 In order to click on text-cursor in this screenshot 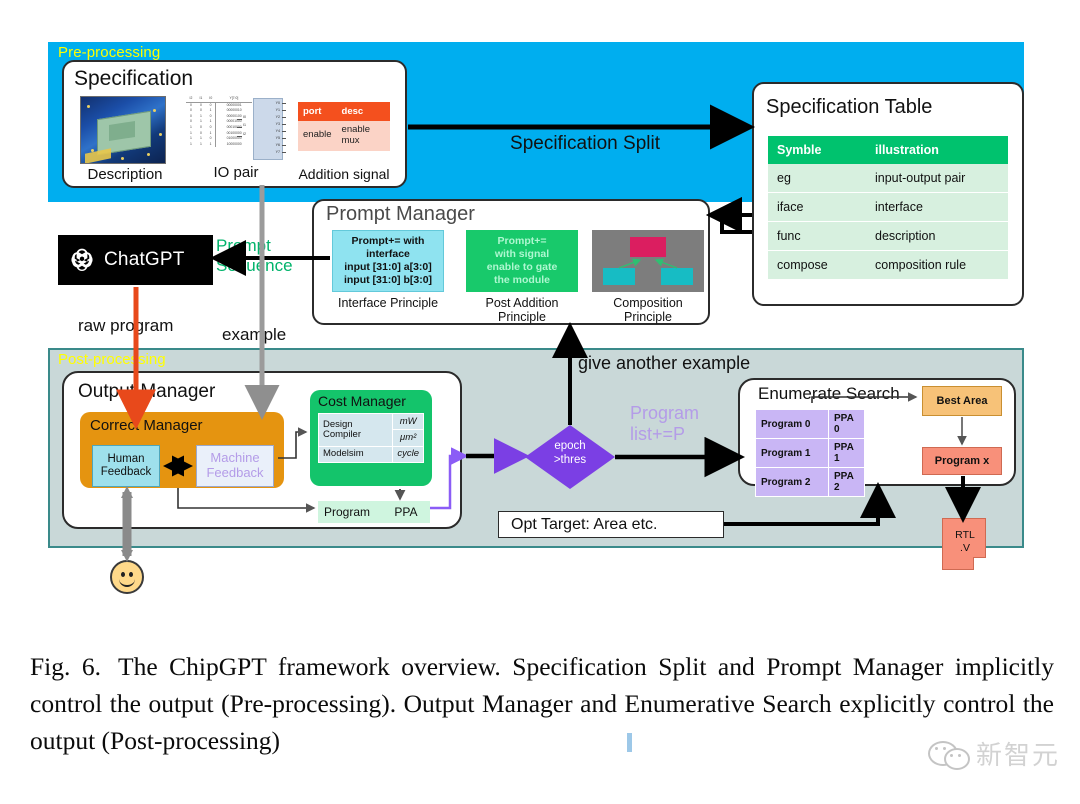, I will do `click(629, 742)`.